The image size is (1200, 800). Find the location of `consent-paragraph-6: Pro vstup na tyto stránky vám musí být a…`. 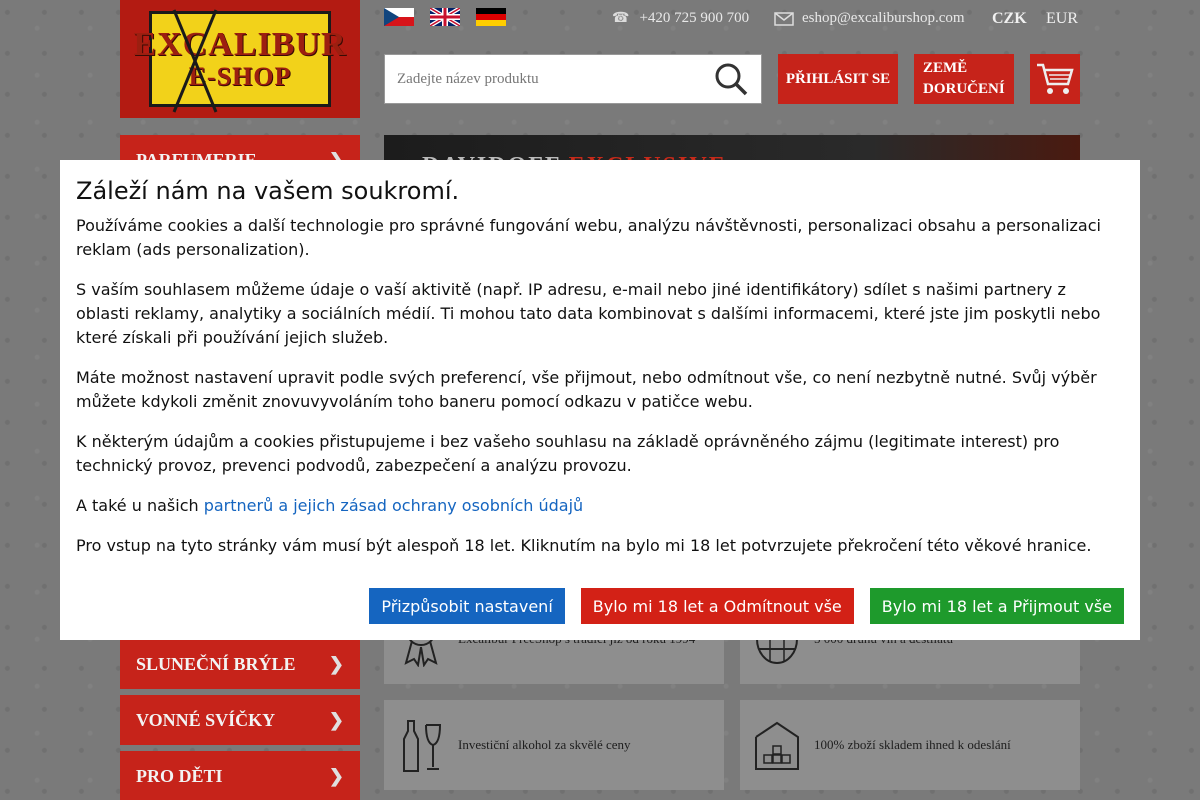

consent-paragraph-6: Pro vstup na tyto stránky vám musí být a… is located at coordinates (584, 545).